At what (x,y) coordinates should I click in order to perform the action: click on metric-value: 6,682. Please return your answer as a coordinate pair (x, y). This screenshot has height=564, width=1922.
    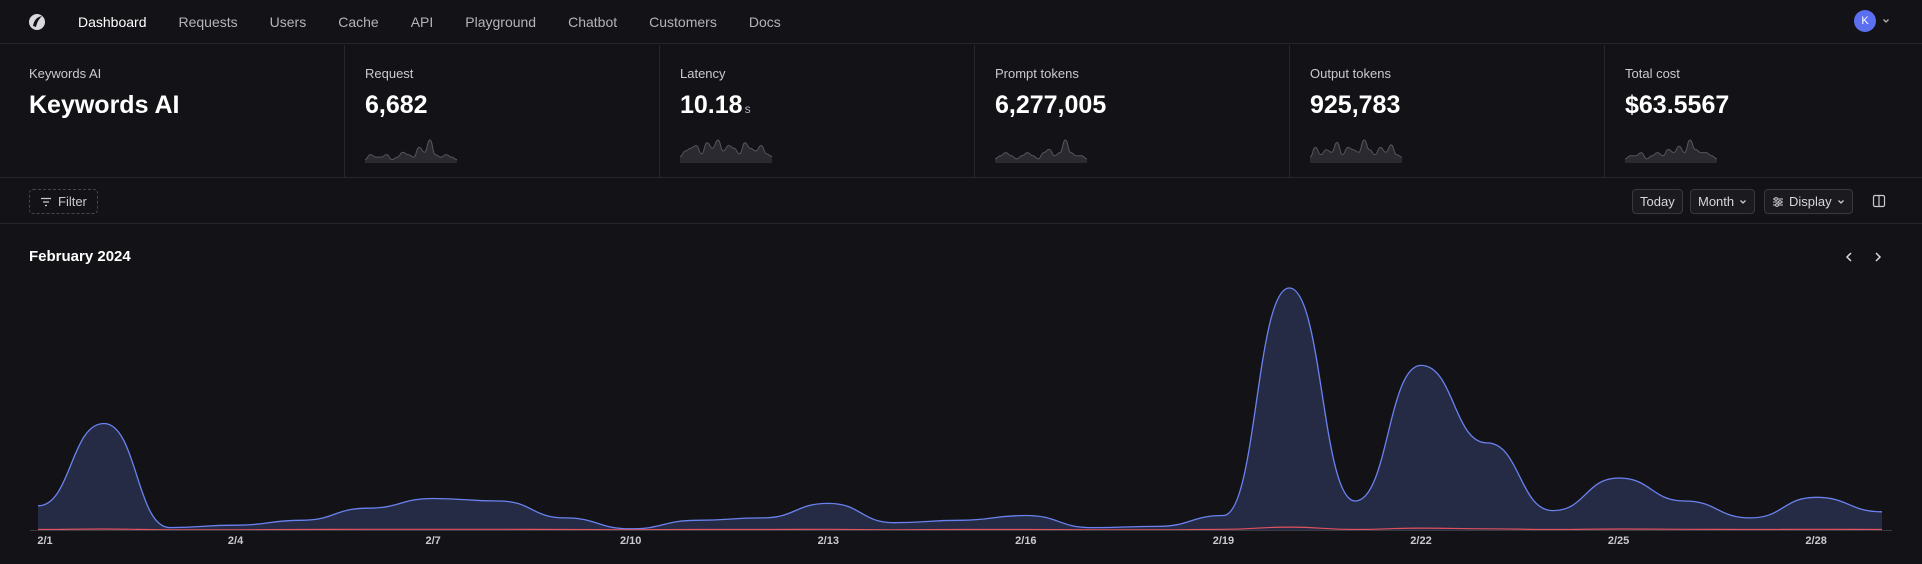
    Looking at the image, I should click on (396, 105).